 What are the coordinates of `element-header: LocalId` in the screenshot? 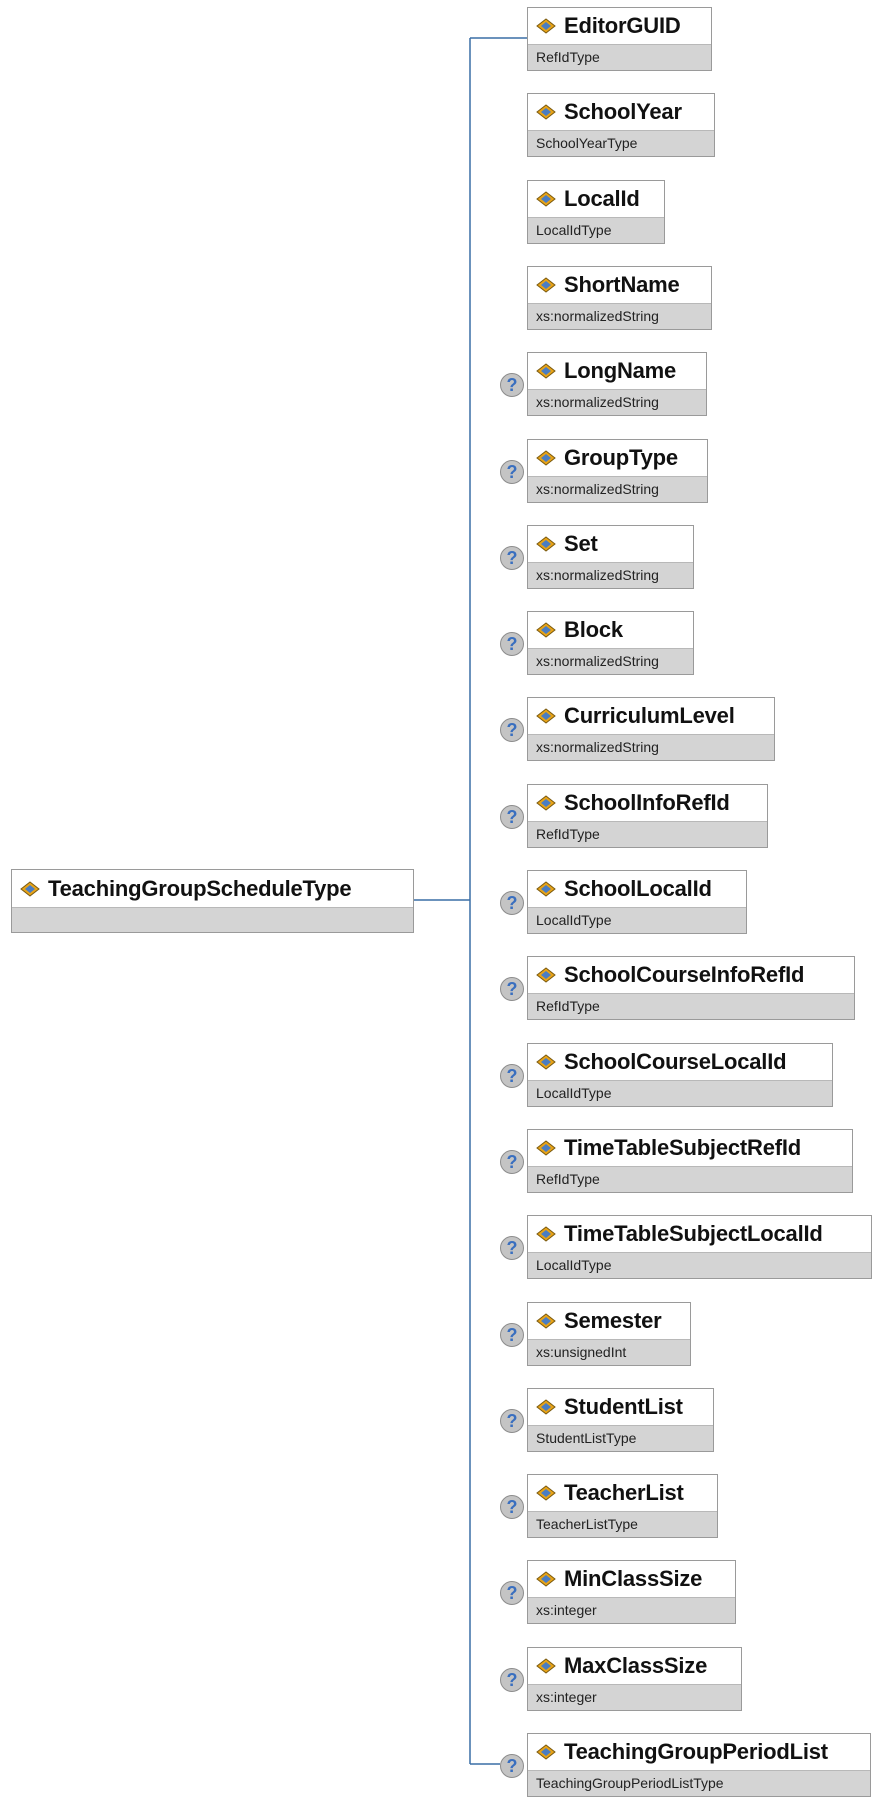 It's located at (596, 199).